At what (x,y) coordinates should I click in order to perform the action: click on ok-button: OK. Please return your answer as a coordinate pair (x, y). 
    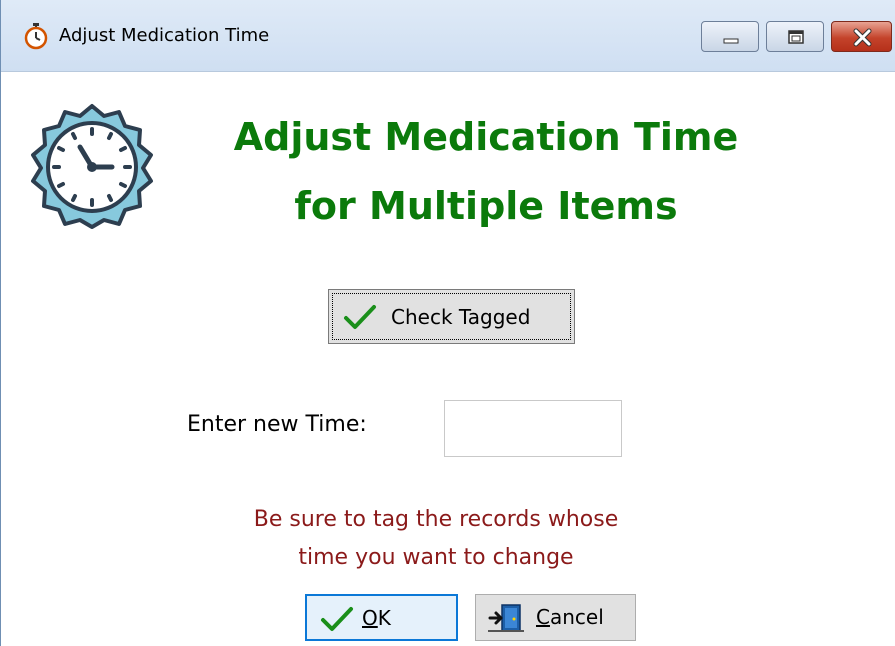
    Looking at the image, I should click on (381, 617).